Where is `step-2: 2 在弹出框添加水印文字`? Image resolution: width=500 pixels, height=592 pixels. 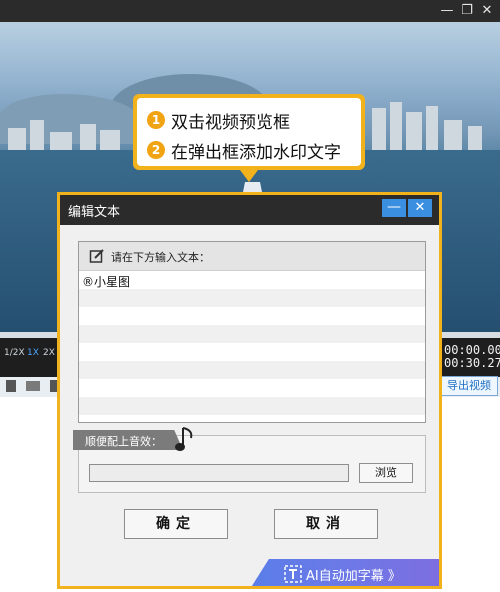
step-2: 2 在弹出框添加水印文字 is located at coordinates (244, 150).